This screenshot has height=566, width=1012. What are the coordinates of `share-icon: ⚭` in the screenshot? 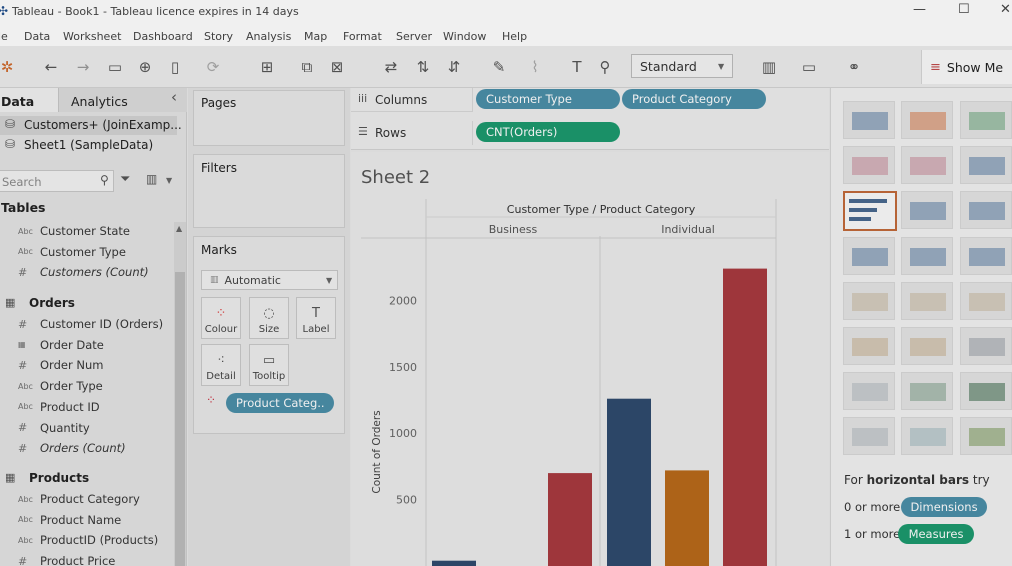 It's located at (854, 67).